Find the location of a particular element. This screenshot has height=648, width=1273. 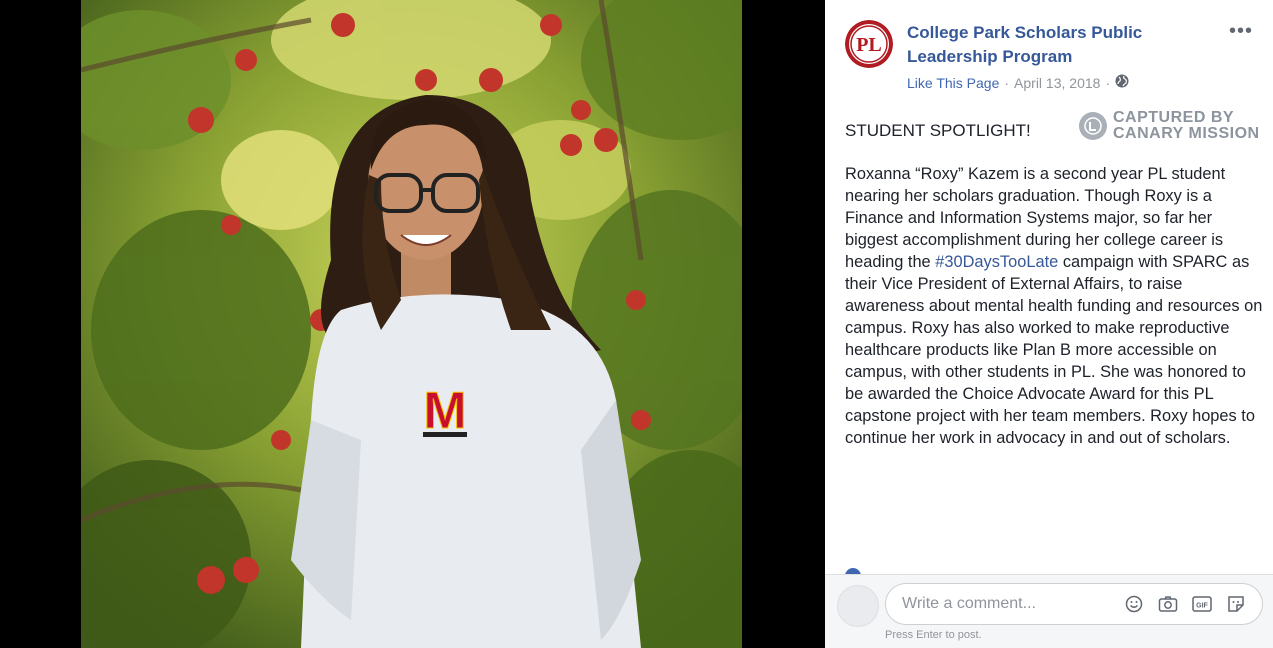

page-avatar: PL is located at coordinates (869, 44).